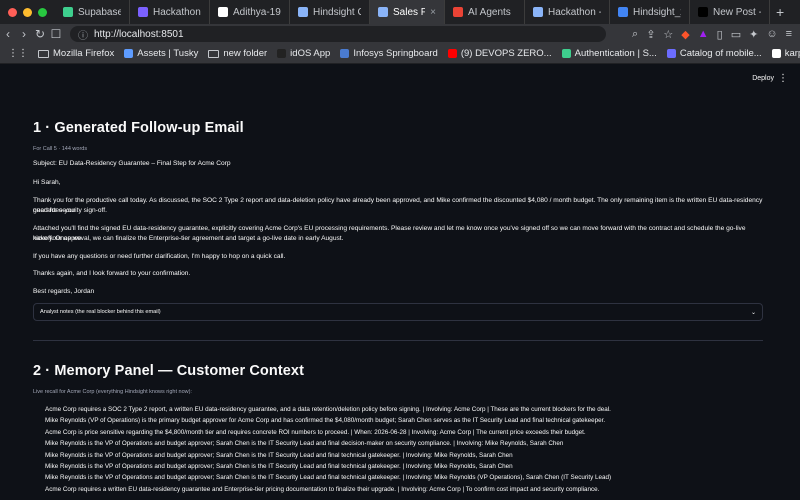 This screenshot has width=800, height=500. I want to click on browser-tab: Sales Follow- ×, so click(407, 12).